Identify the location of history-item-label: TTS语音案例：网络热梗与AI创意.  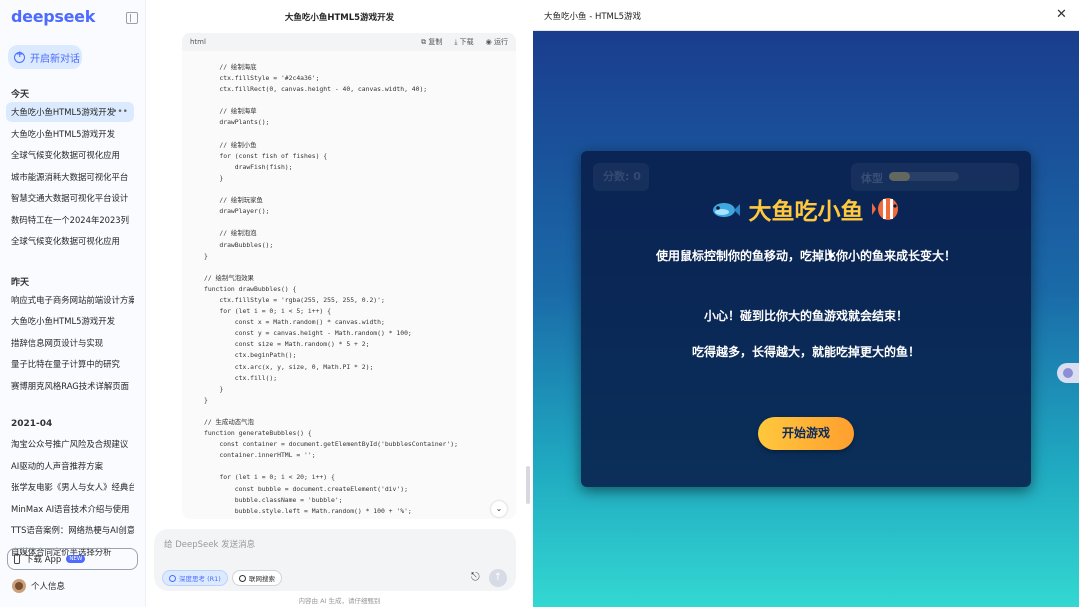
(72, 530).